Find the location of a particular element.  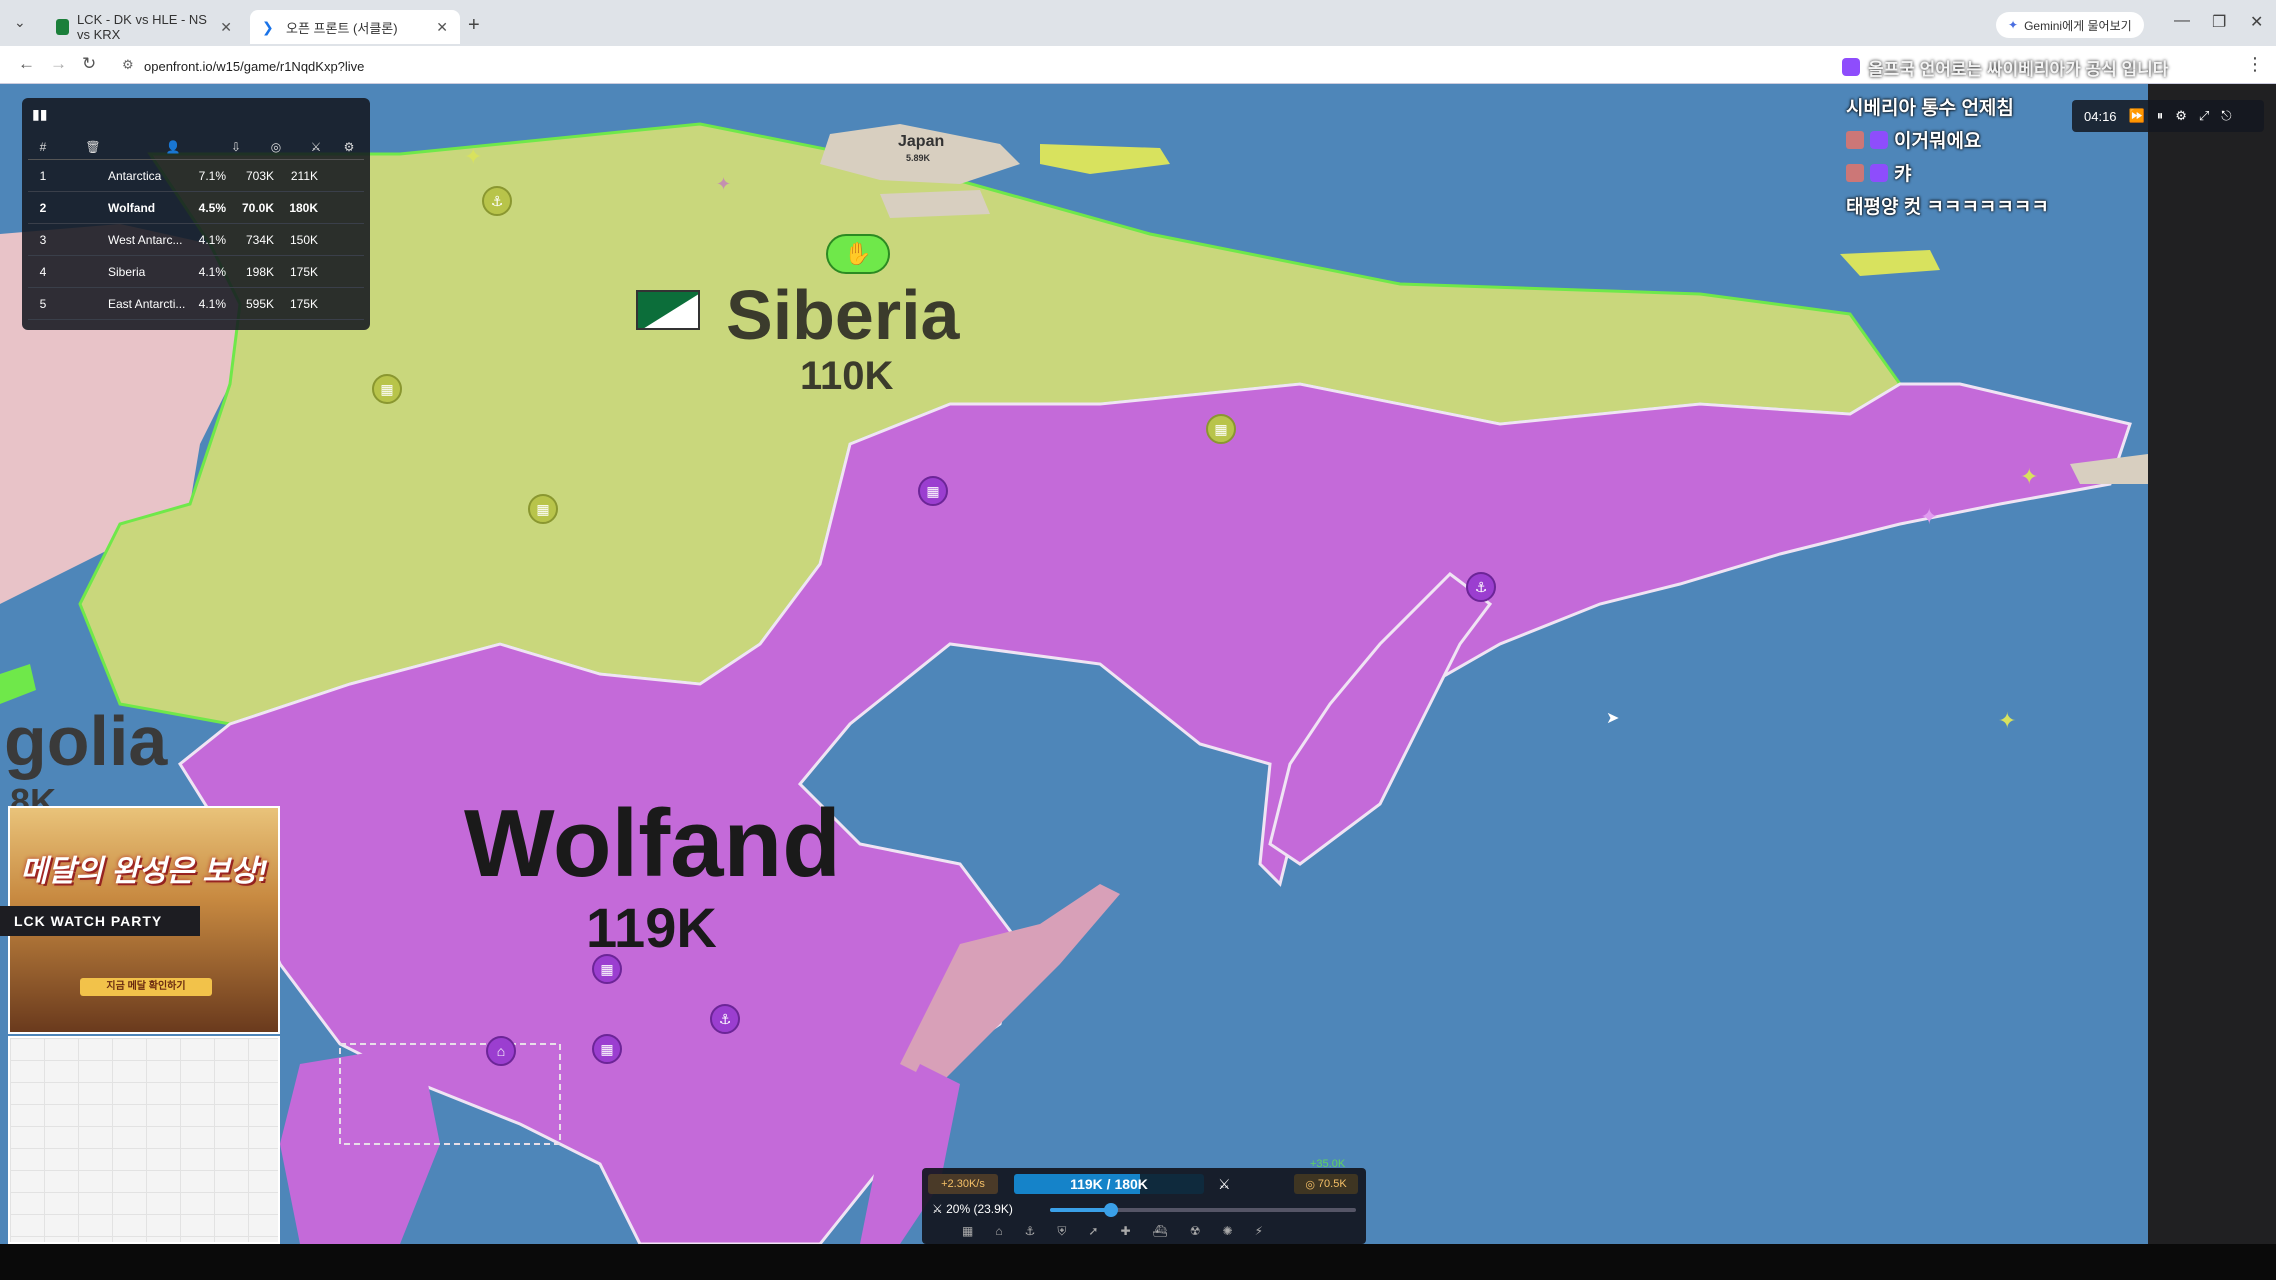

nuke-build-icon: ☢ is located at coordinates (1195, 1233).